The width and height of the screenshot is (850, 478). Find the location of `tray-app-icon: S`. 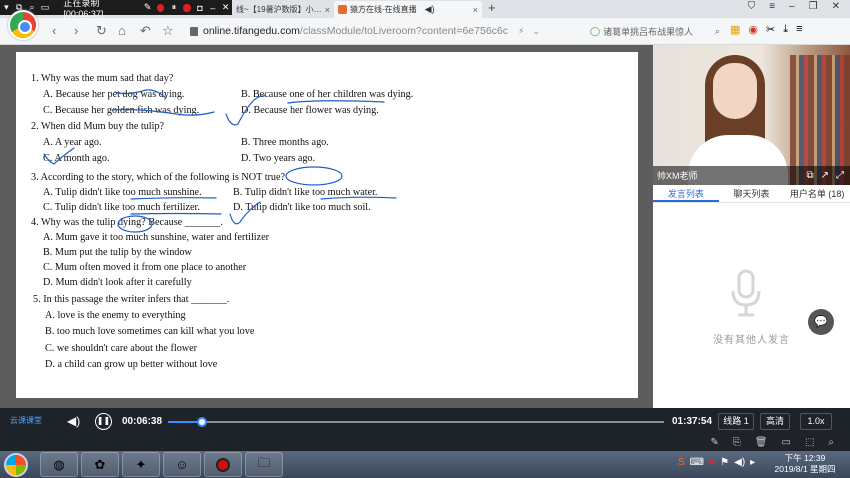

tray-app-icon: S is located at coordinates (681, 462).